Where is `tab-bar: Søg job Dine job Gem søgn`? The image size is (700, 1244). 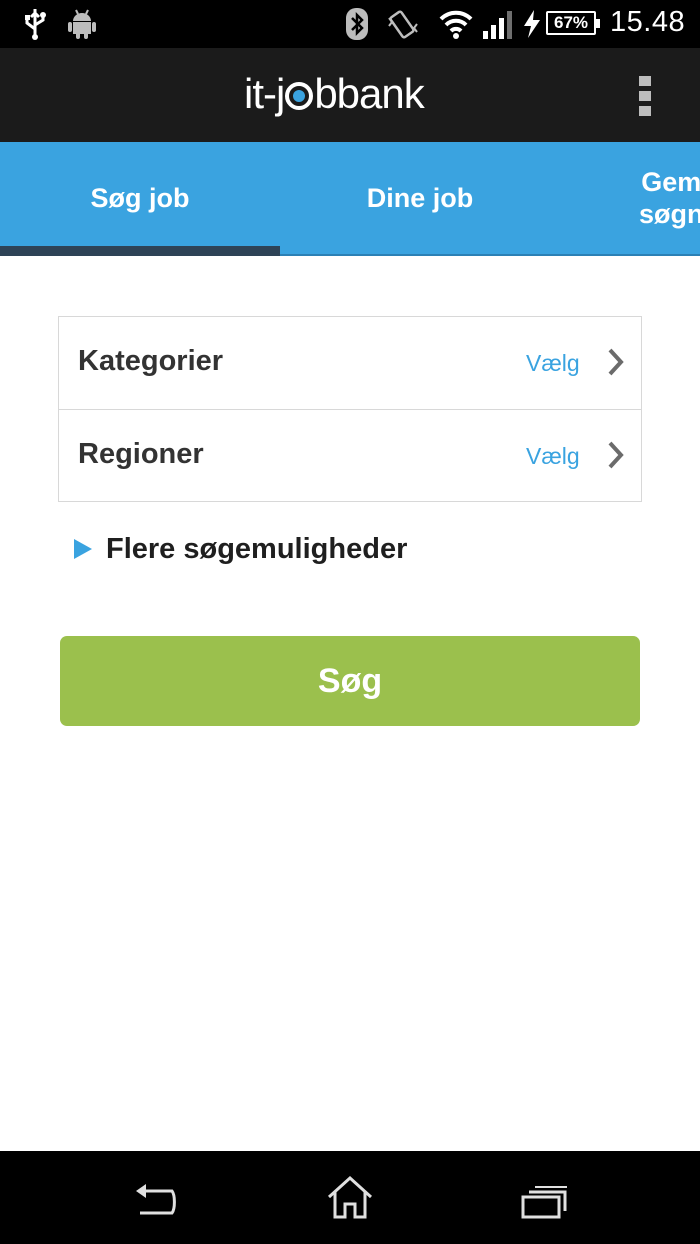
tab-bar: Søg job Dine job Gem søgn is located at coordinates (350, 199).